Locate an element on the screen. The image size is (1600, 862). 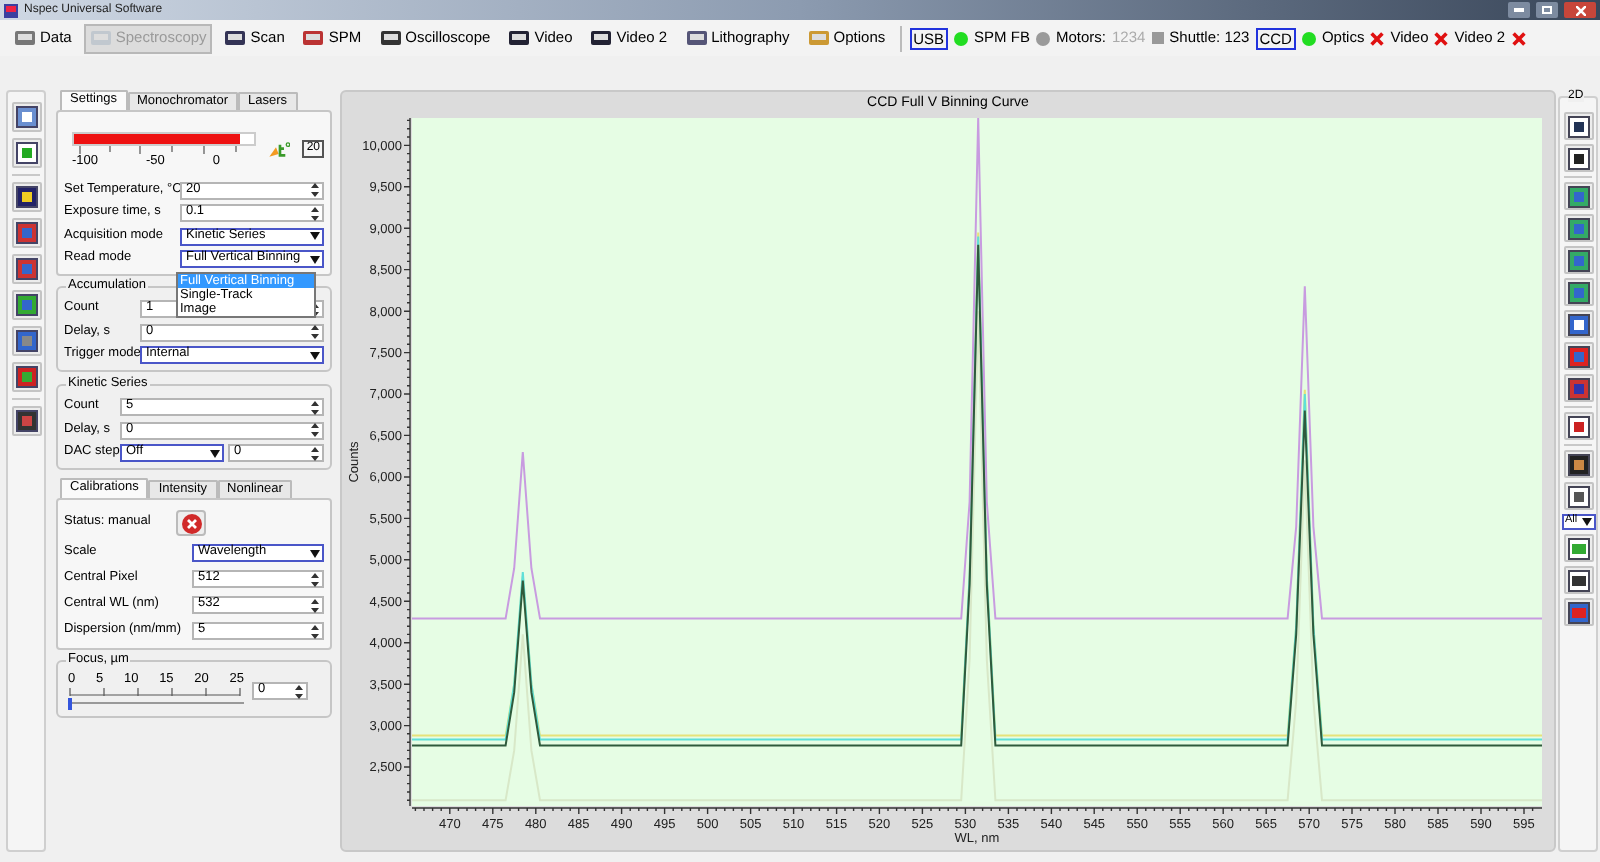
app-icon is located at coordinates (11, 10).